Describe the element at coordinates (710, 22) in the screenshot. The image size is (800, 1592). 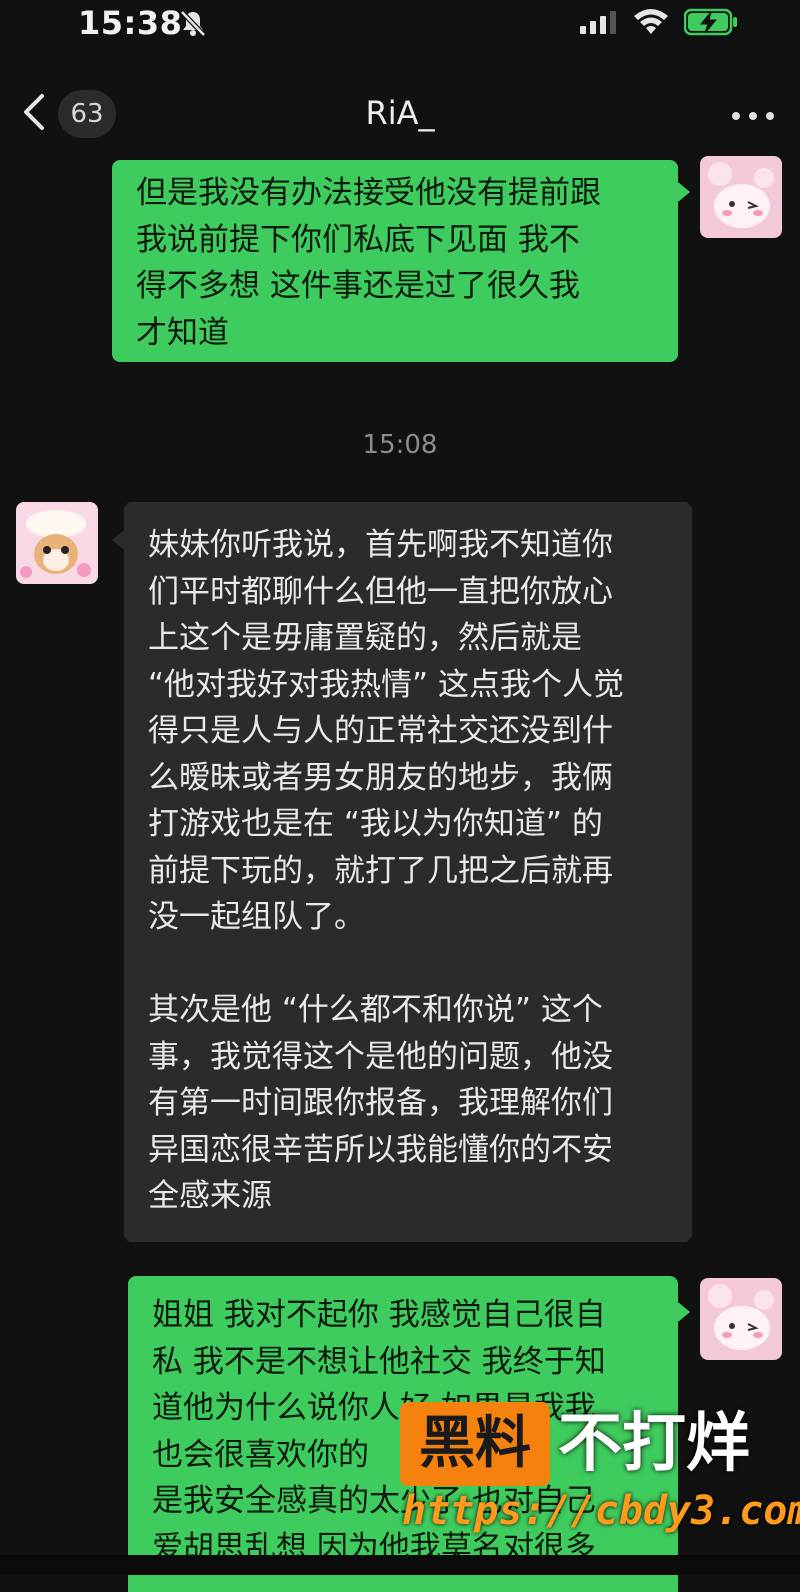
I see `battery-charging-icon` at that location.